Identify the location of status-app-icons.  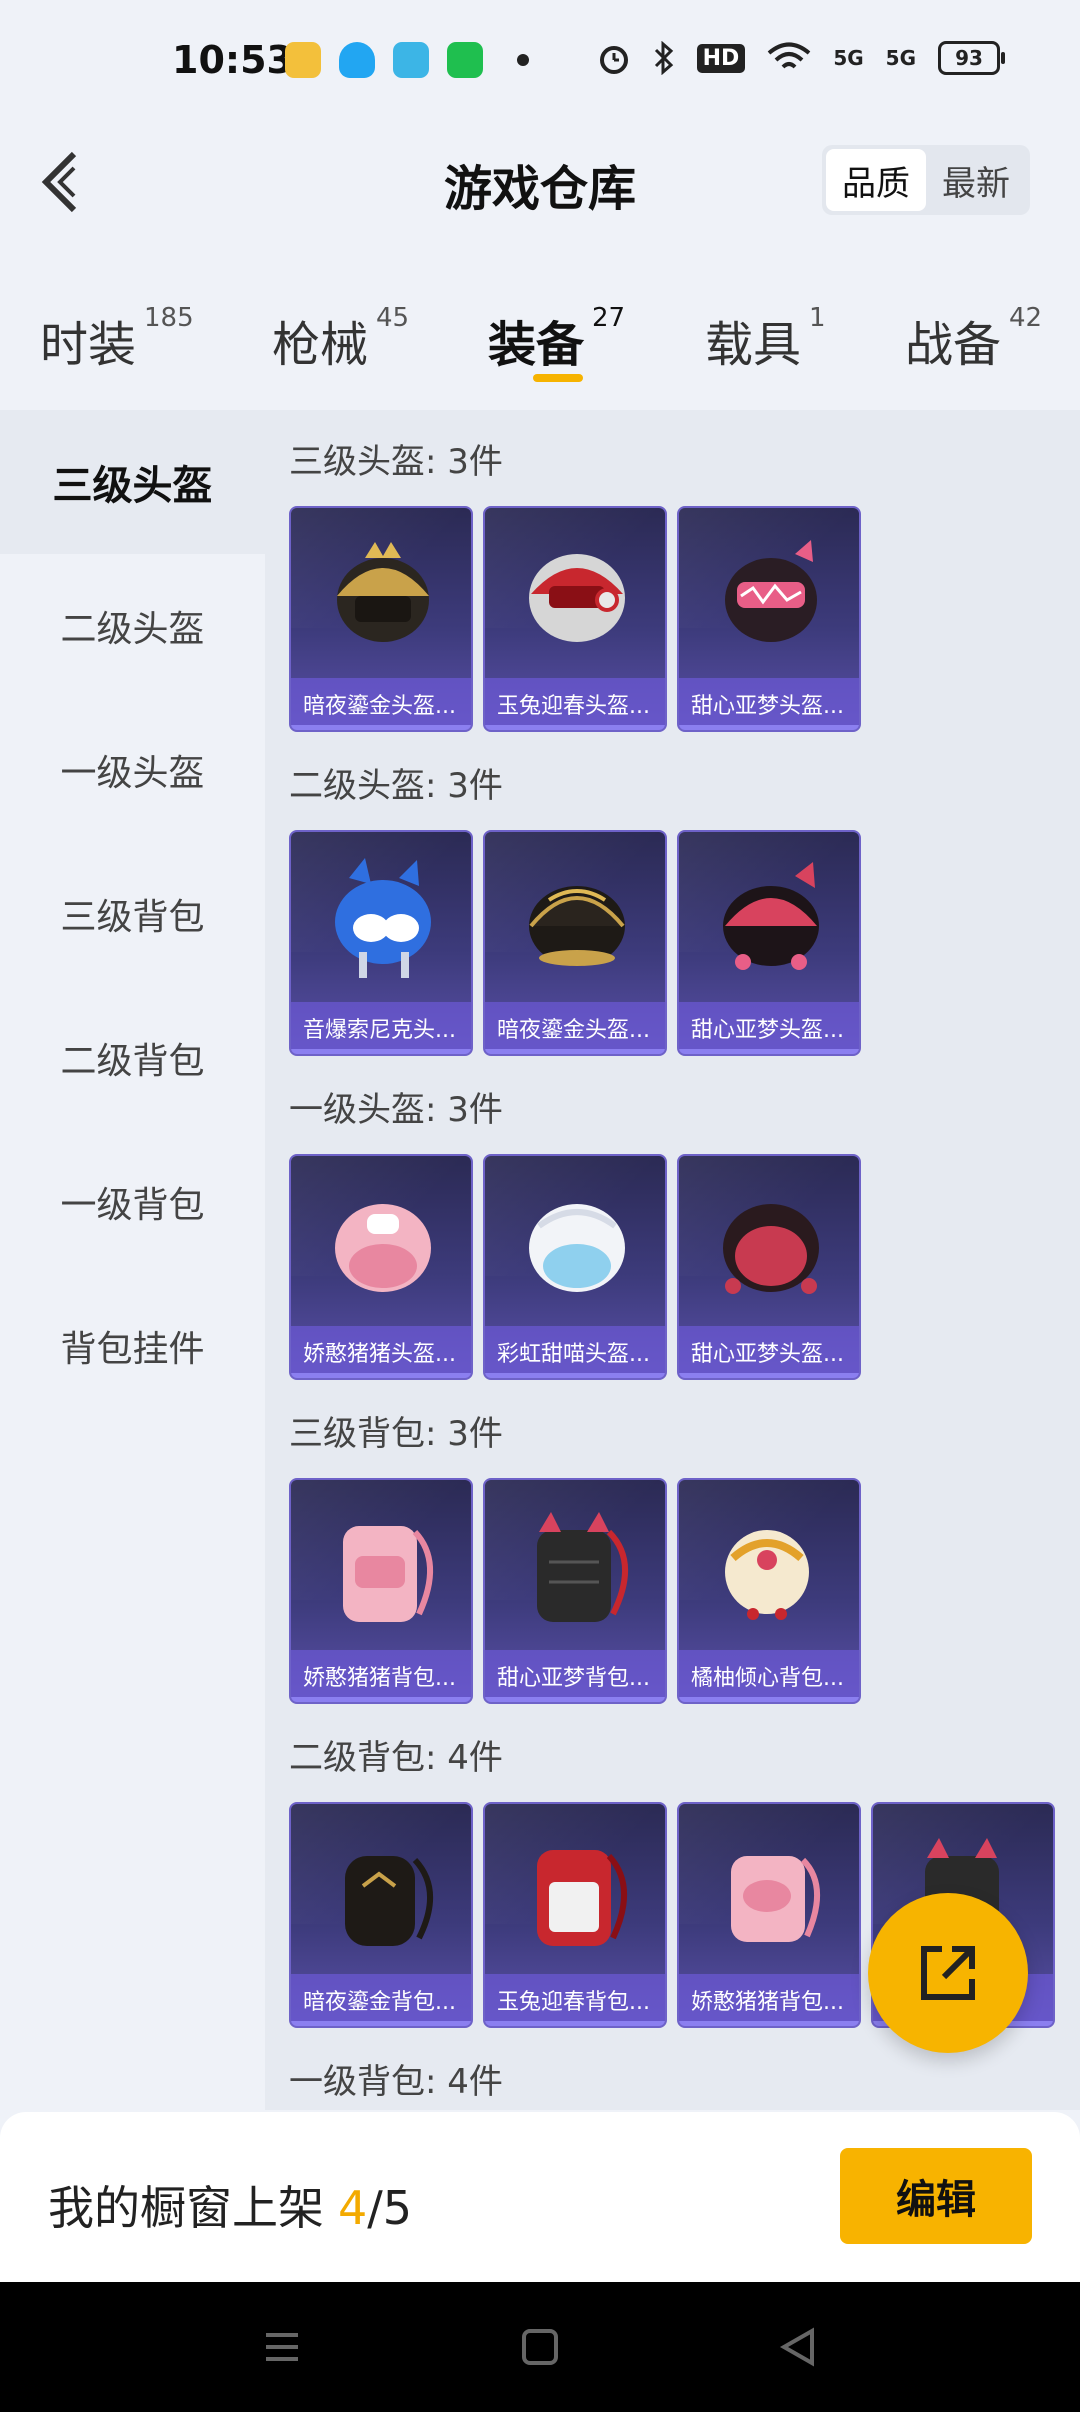
(407, 60).